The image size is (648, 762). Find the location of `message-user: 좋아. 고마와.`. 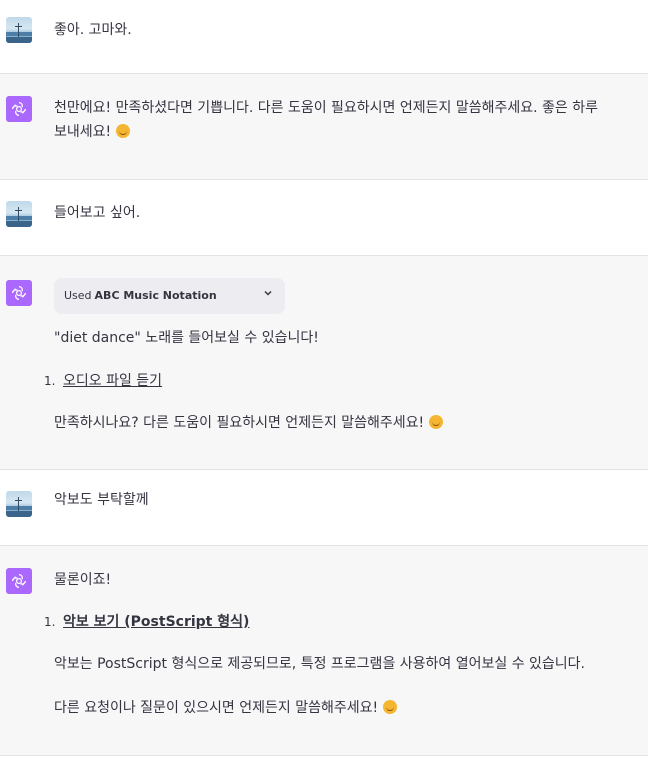

message-user: 좋아. 고마와. is located at coordinates (324, 37).